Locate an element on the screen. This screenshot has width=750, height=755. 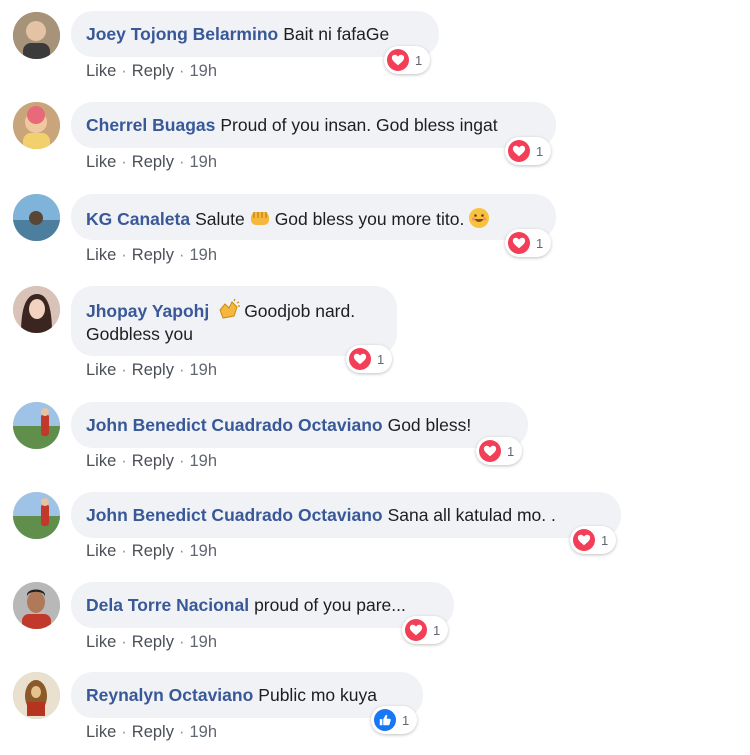
comment-bubble: Jhopay Yapohj Goodjob nard. Godbless you is located at coordinates (234, 321).